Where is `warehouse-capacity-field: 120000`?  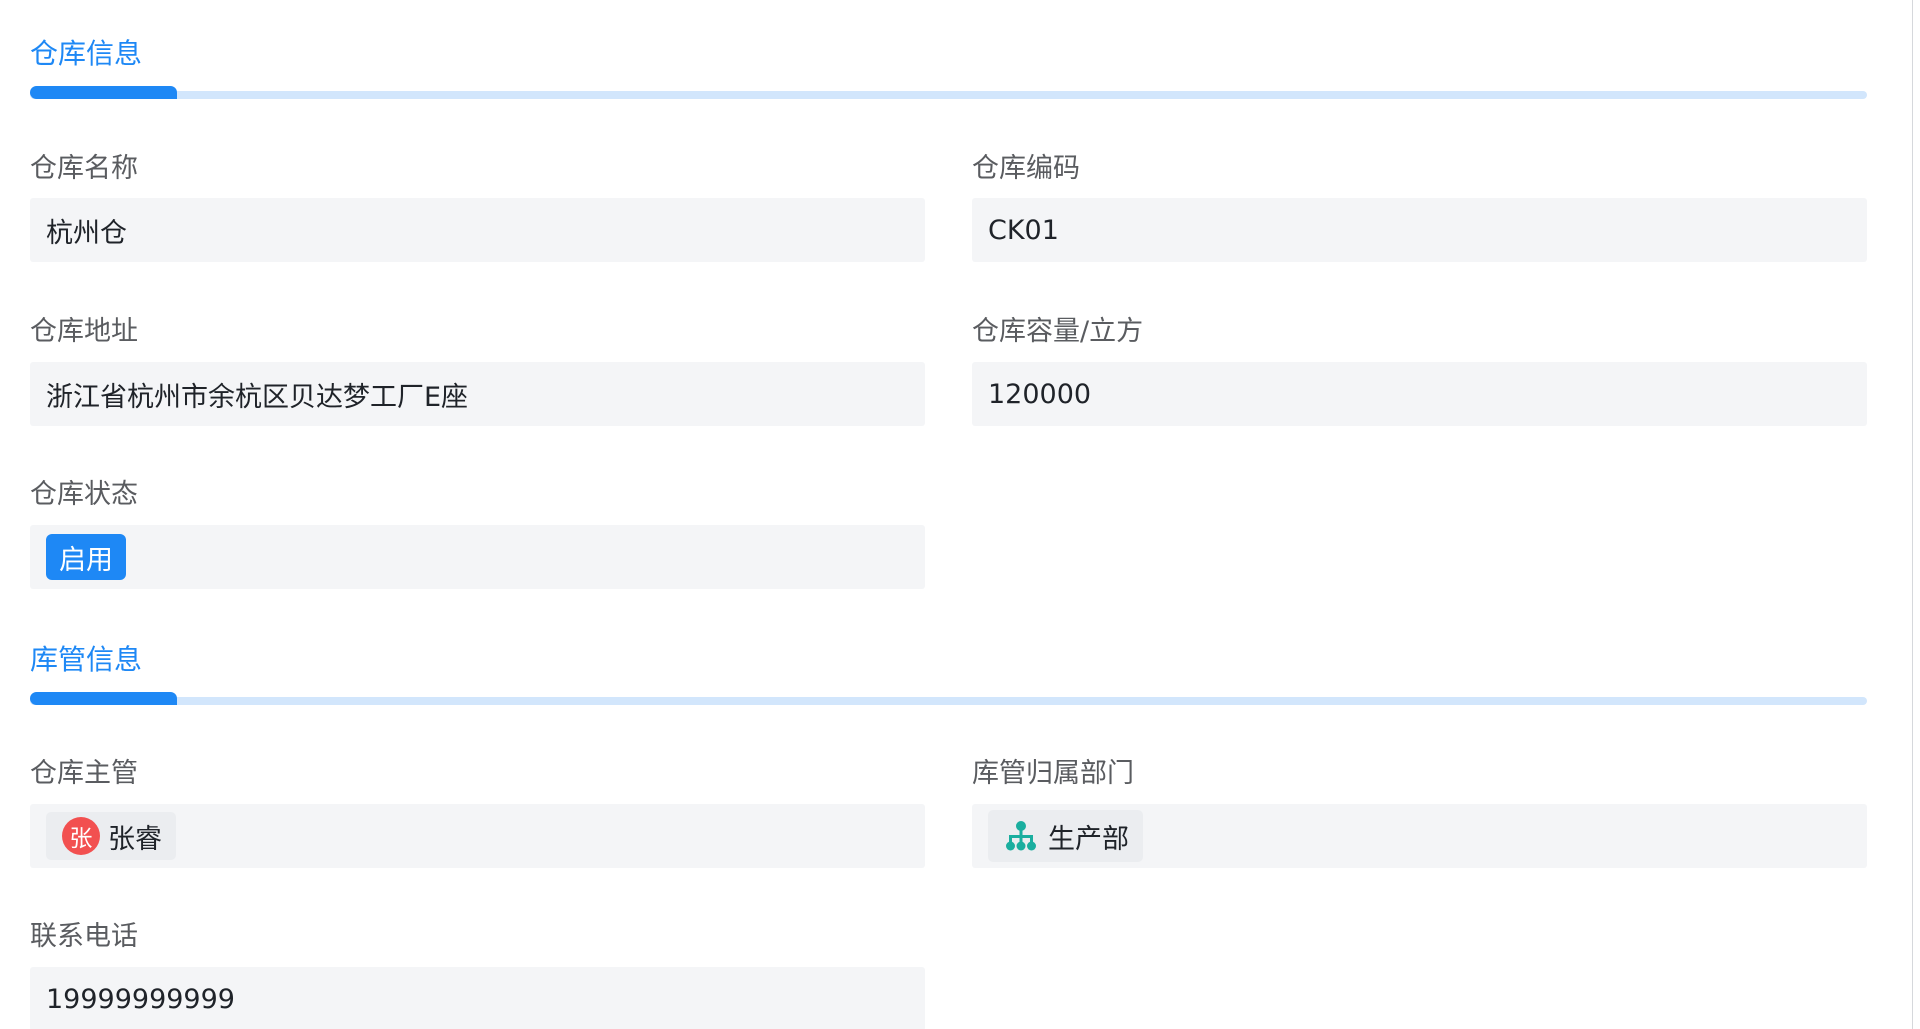
warehouse-capacity-field: 120000 is located at coordinates (1419, 394).